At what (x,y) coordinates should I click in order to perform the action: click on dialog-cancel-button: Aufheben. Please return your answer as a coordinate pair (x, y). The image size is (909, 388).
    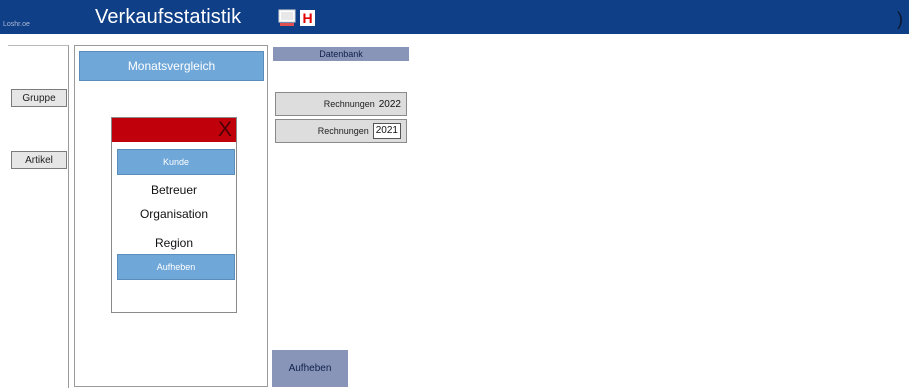
    Looking at the image, I should click on (176, 267).